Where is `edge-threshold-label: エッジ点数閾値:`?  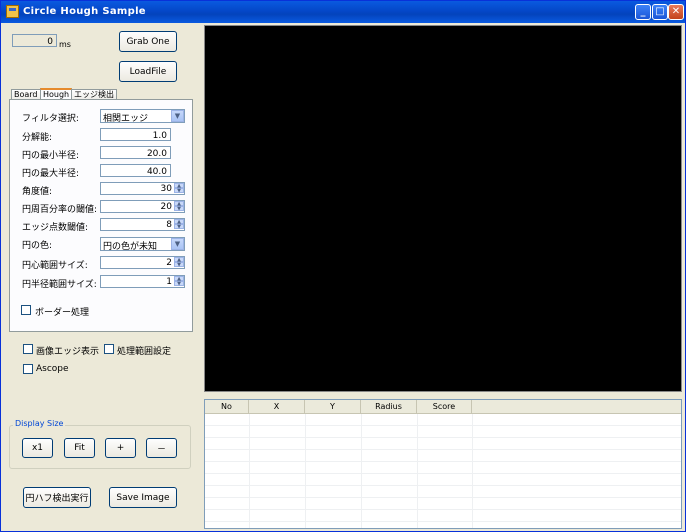 edge-threshold-label: エッジ点数閾値: is located at coordinates (55, 228).